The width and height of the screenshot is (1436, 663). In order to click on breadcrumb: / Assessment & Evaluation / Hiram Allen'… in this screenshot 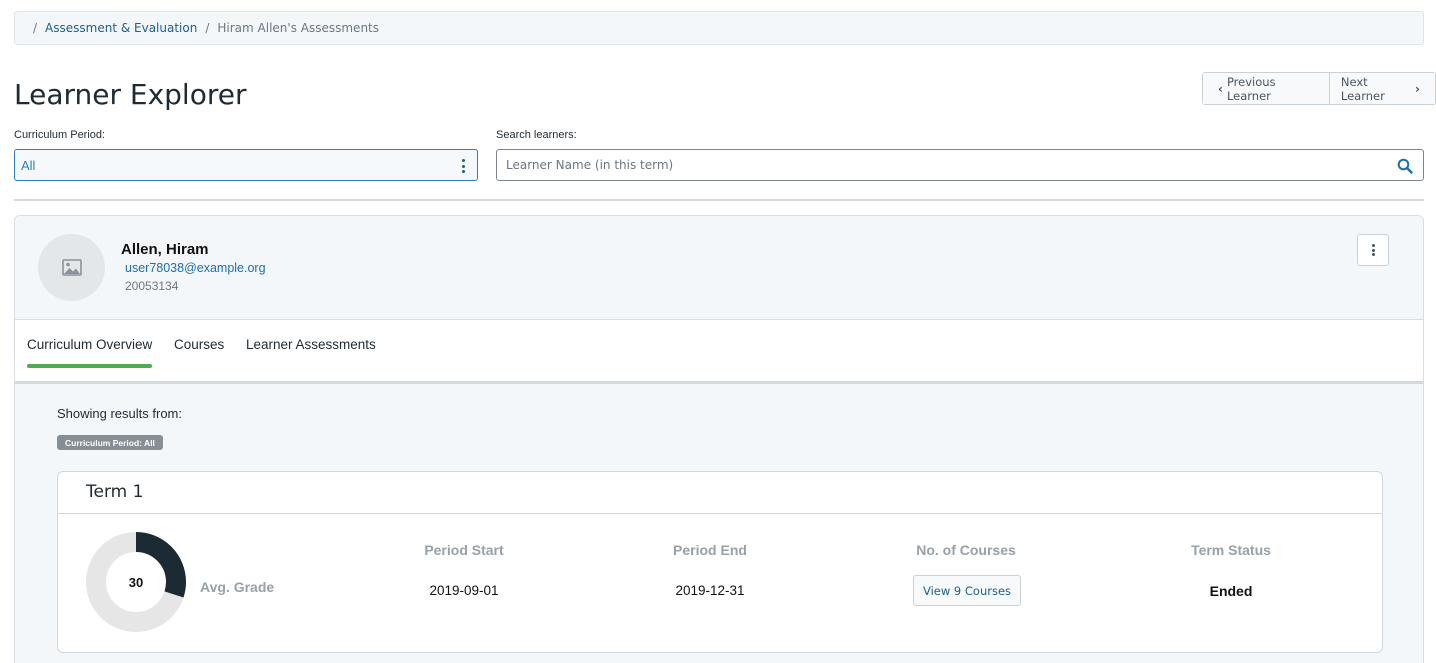, I will do `click(719, 28)`.